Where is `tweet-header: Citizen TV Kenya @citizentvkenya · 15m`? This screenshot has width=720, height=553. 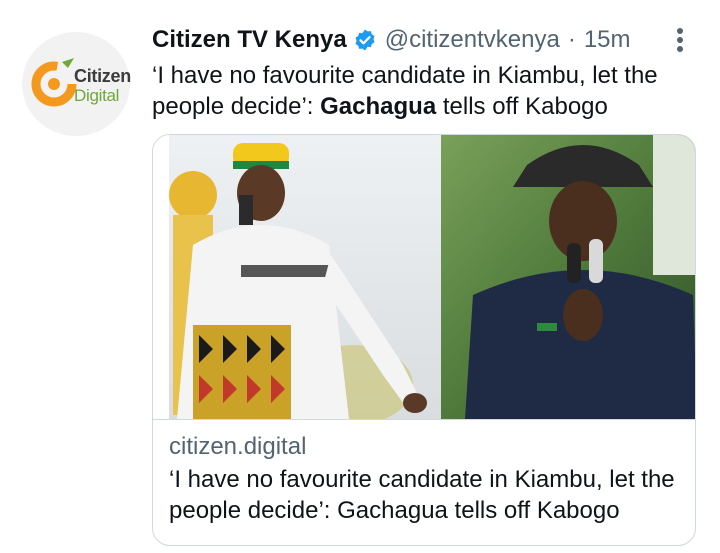
tweet-header: Citizen TV Kenya @citizentvkenya · 15m is located at coordinates (391, 40).